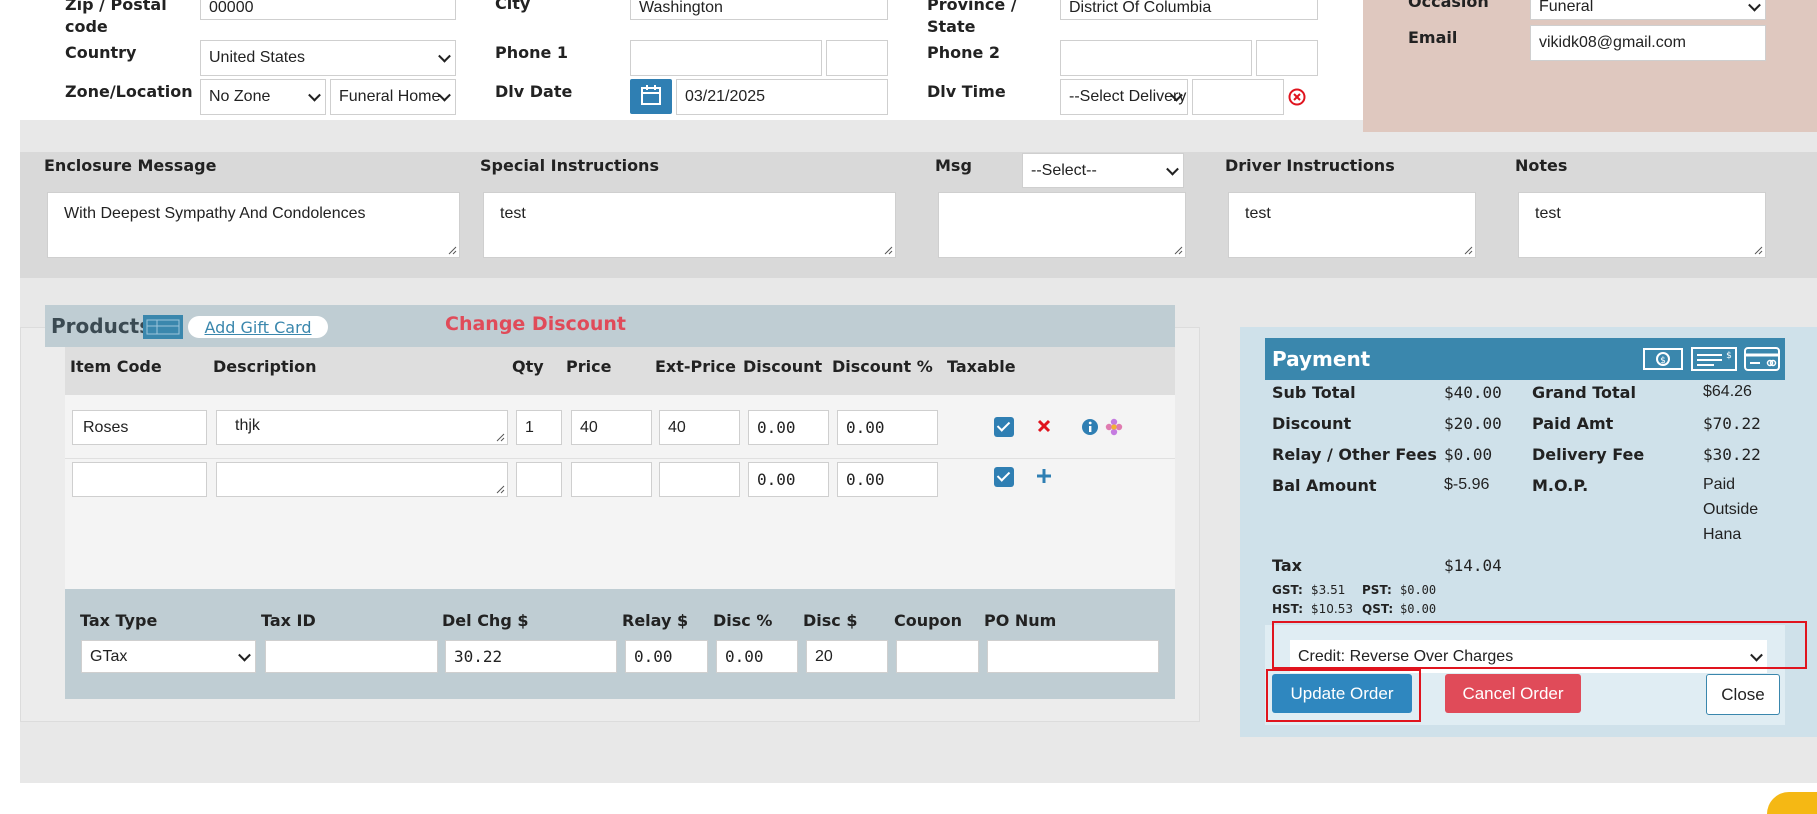 Image resolution: width=1817 pixels, height=814 pixels. What do you see at coordinates (240, 96) in the screenshot?
I see `zone-value: No Zone` at bounding box center [240, 96].